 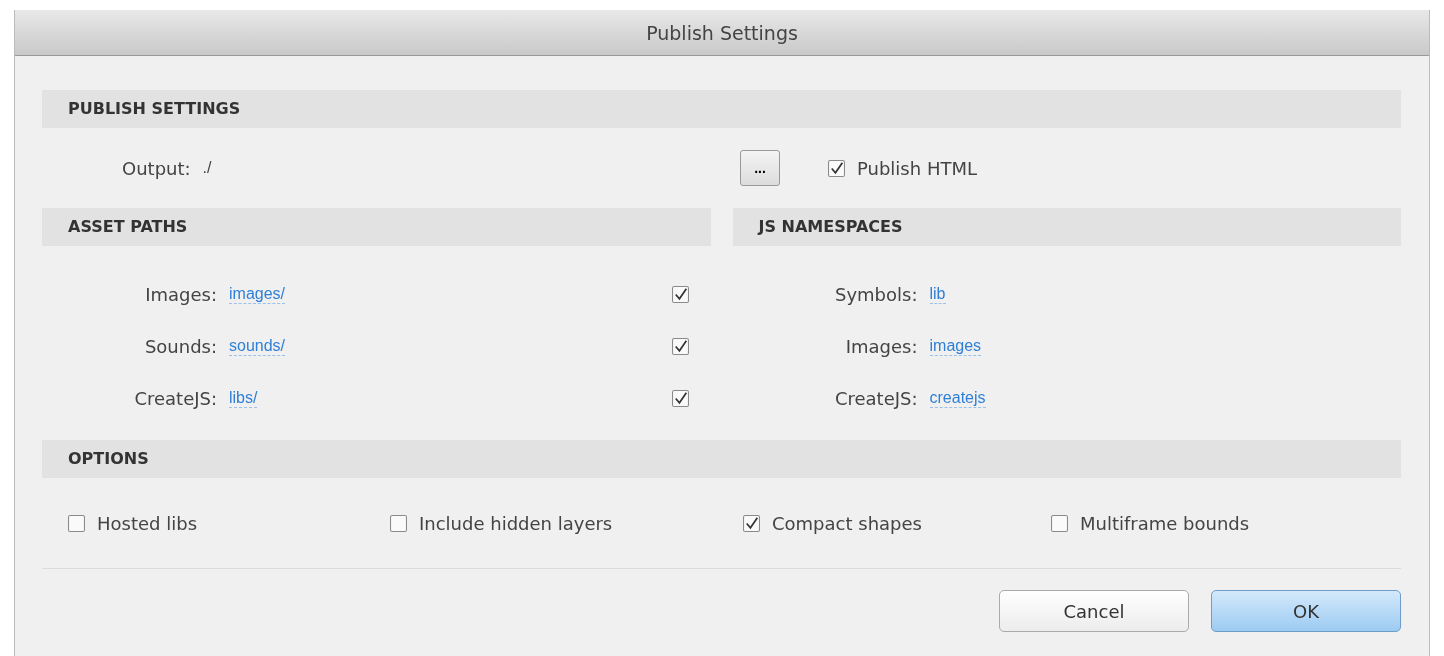 What do you see at coordinates (1066, 227) in the screenshot?
I see `section-header: JS NAMESPACES` at bounding box center [1066, 227].